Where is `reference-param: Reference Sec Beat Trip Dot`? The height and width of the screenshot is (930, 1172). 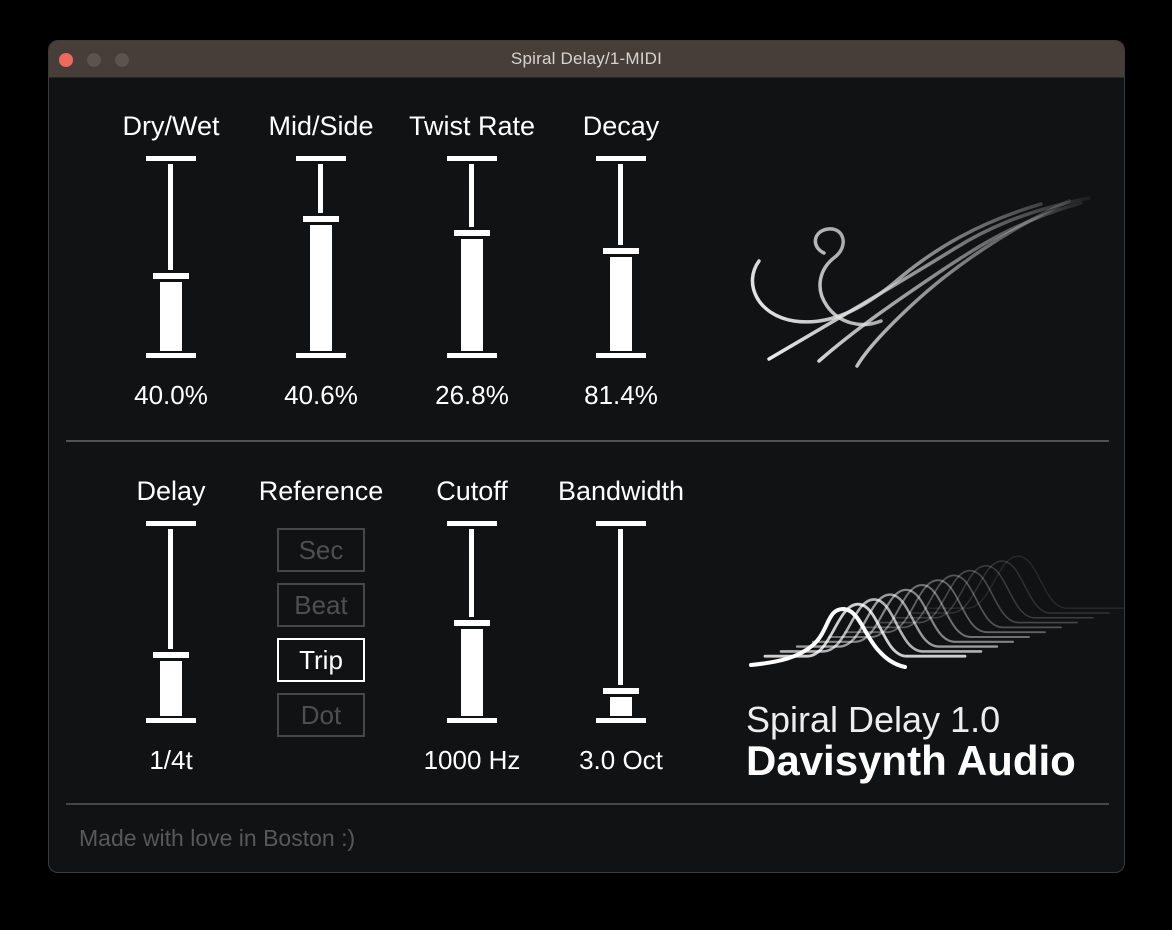
reference-param: Reference Sec Beat Trip Dot is located at coordinates (321, 605).